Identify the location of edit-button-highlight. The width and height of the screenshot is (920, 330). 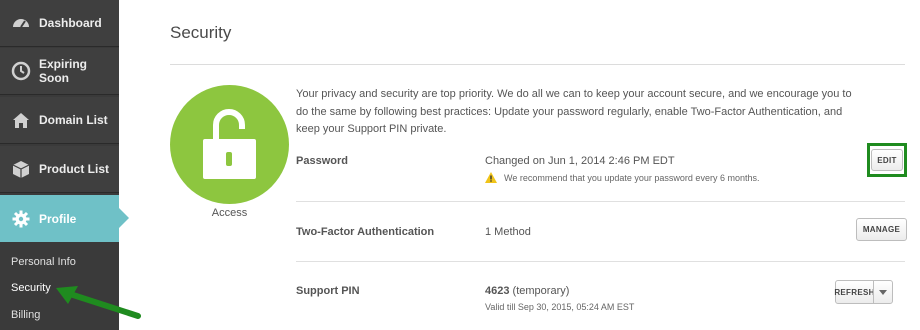
(887, 160).